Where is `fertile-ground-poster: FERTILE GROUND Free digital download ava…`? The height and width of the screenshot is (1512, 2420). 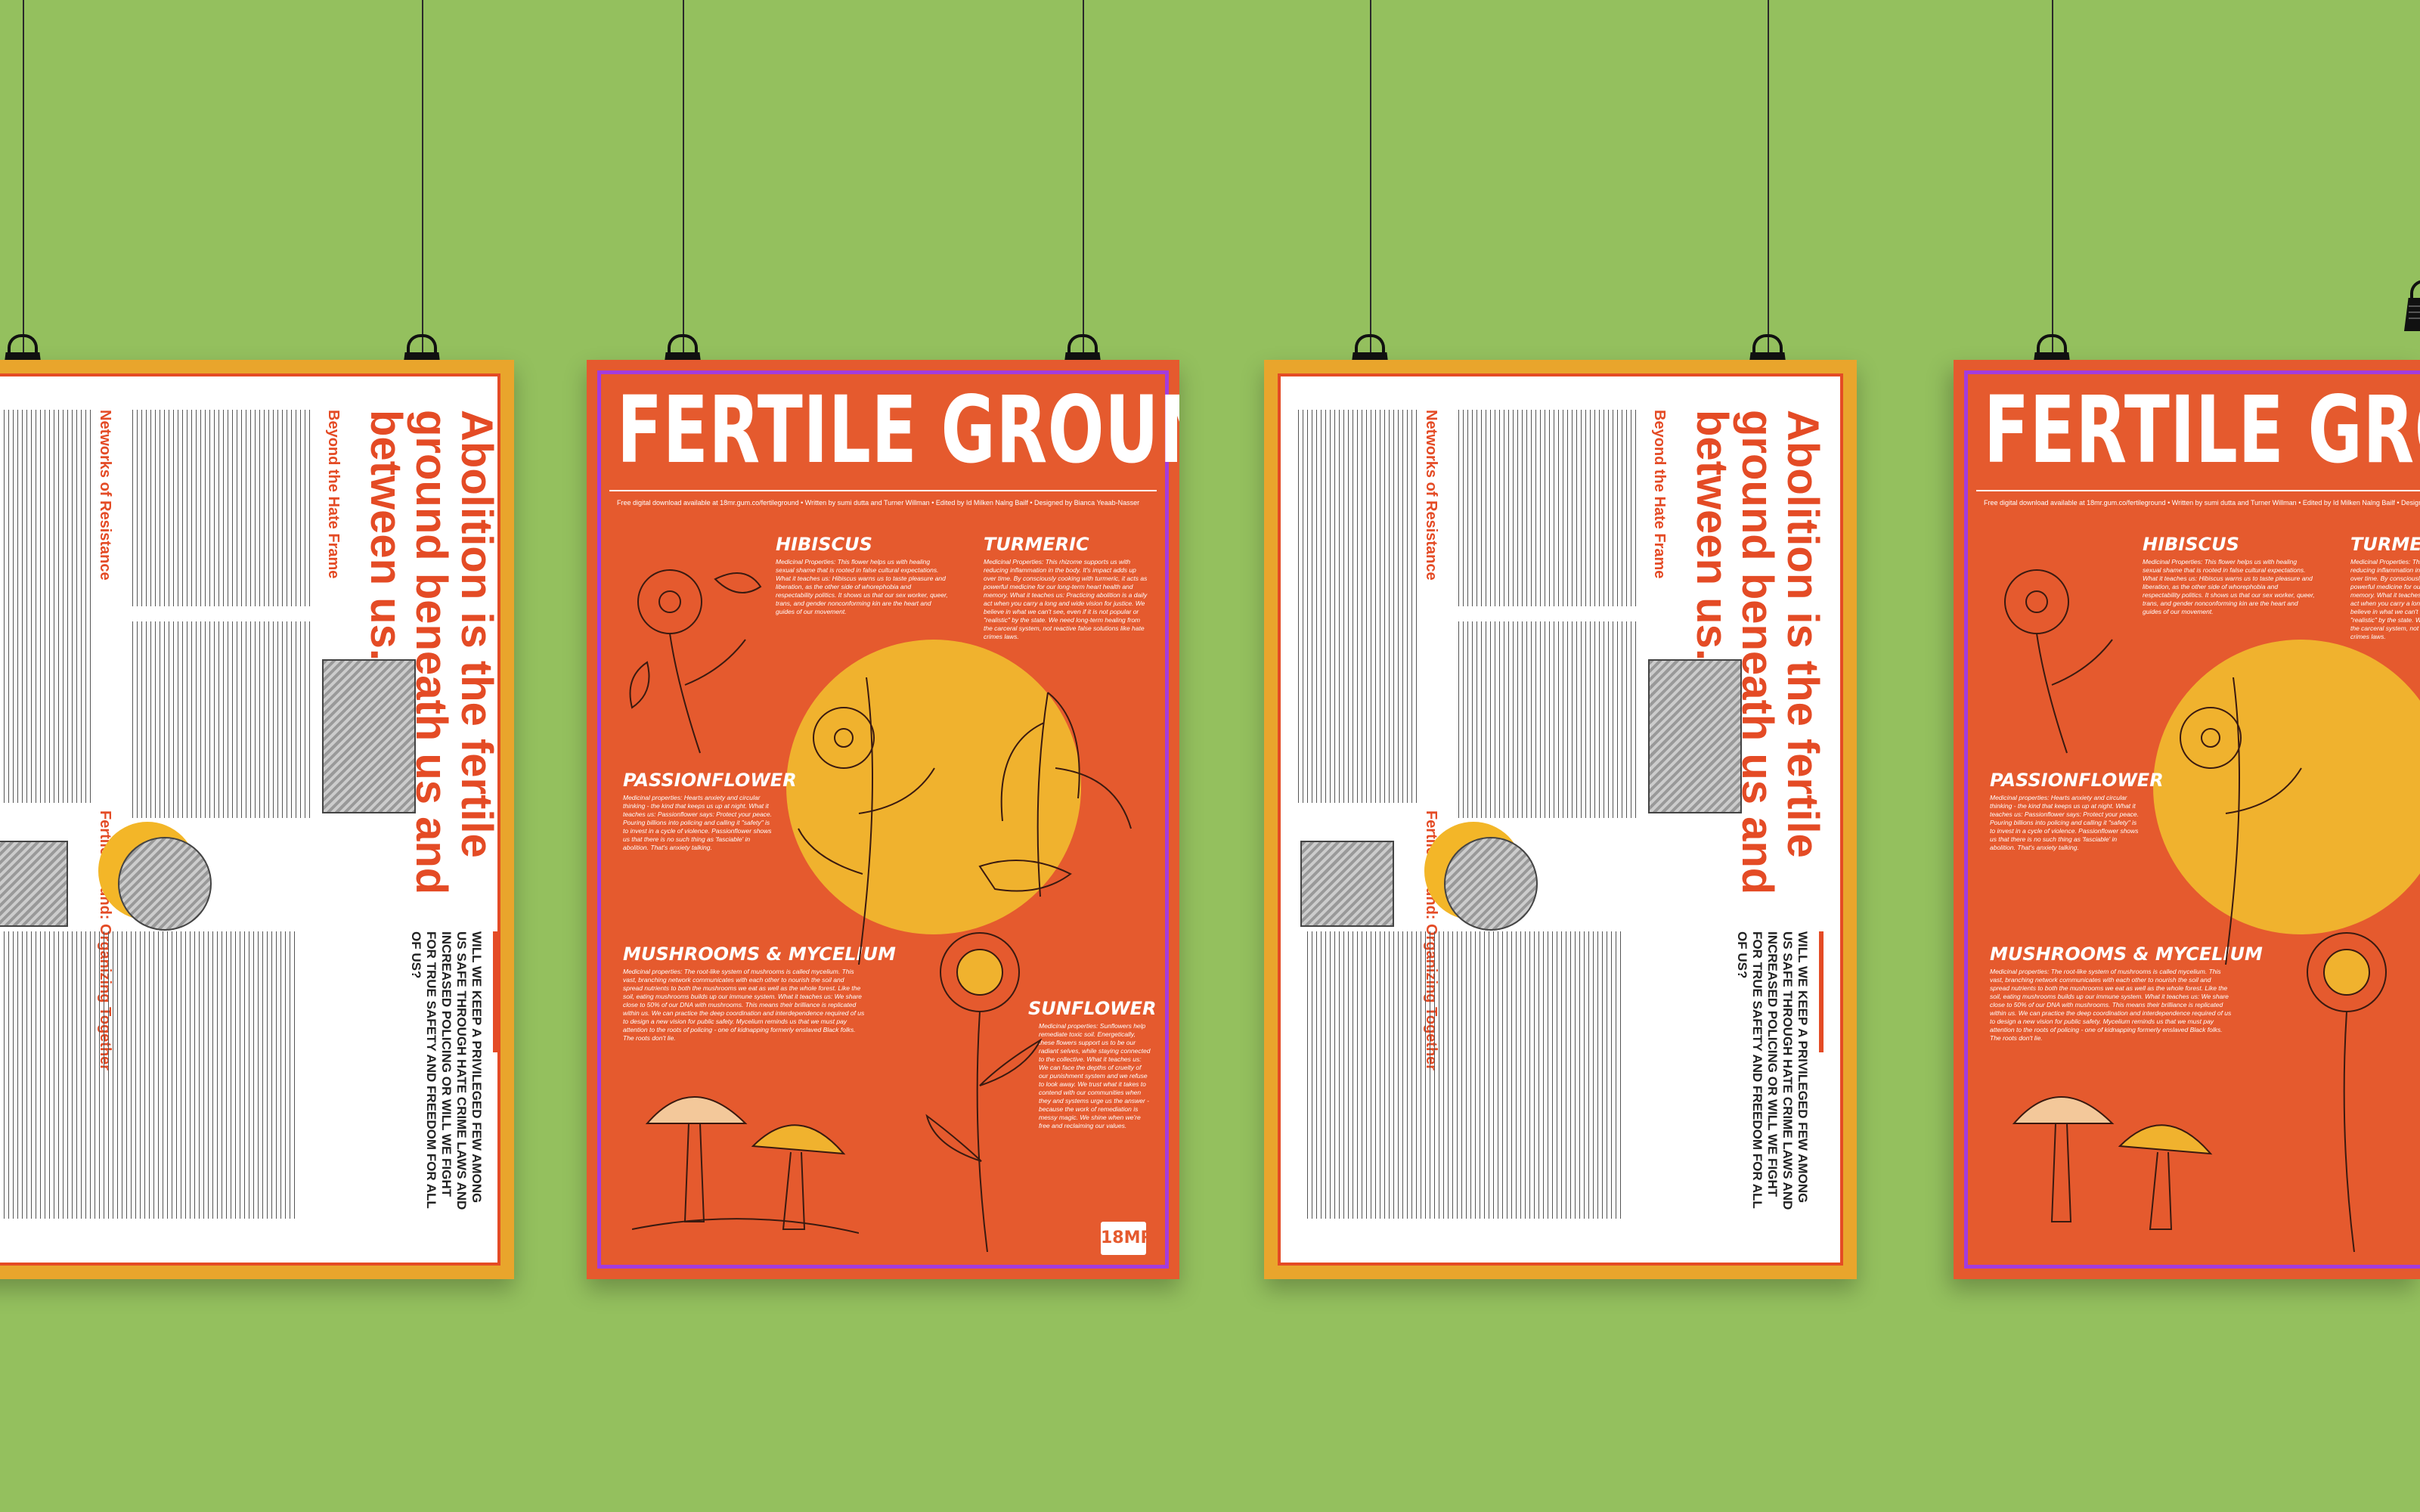
fertile-ground-poster: FERTILE GROUND Free digital download ava… is located at coordinates (883, 820).